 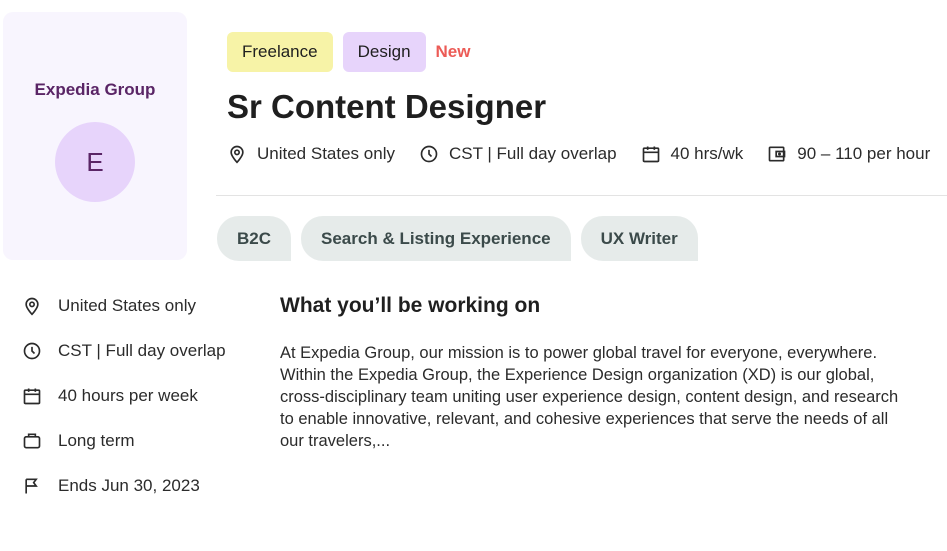 I want to click on company-card: Expedia Group E, so click(x=95, y=136).